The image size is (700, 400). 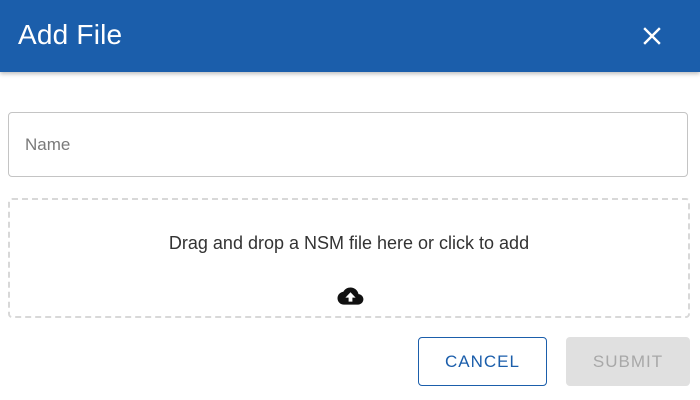 I want to click on close-icon, so click(x=652, y=36).